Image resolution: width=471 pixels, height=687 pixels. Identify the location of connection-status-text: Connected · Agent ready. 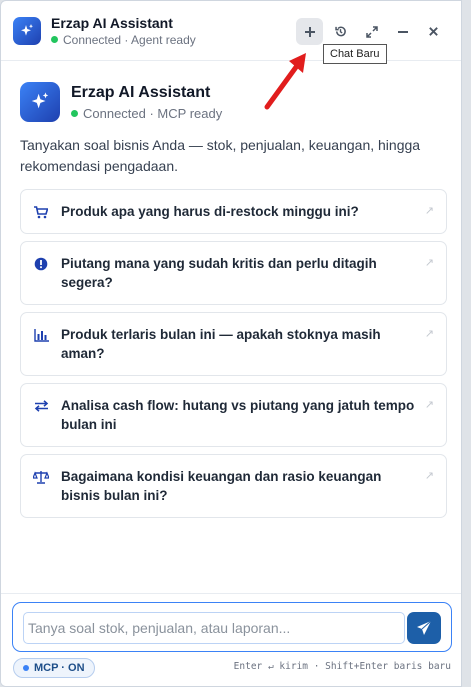
(129, 39).